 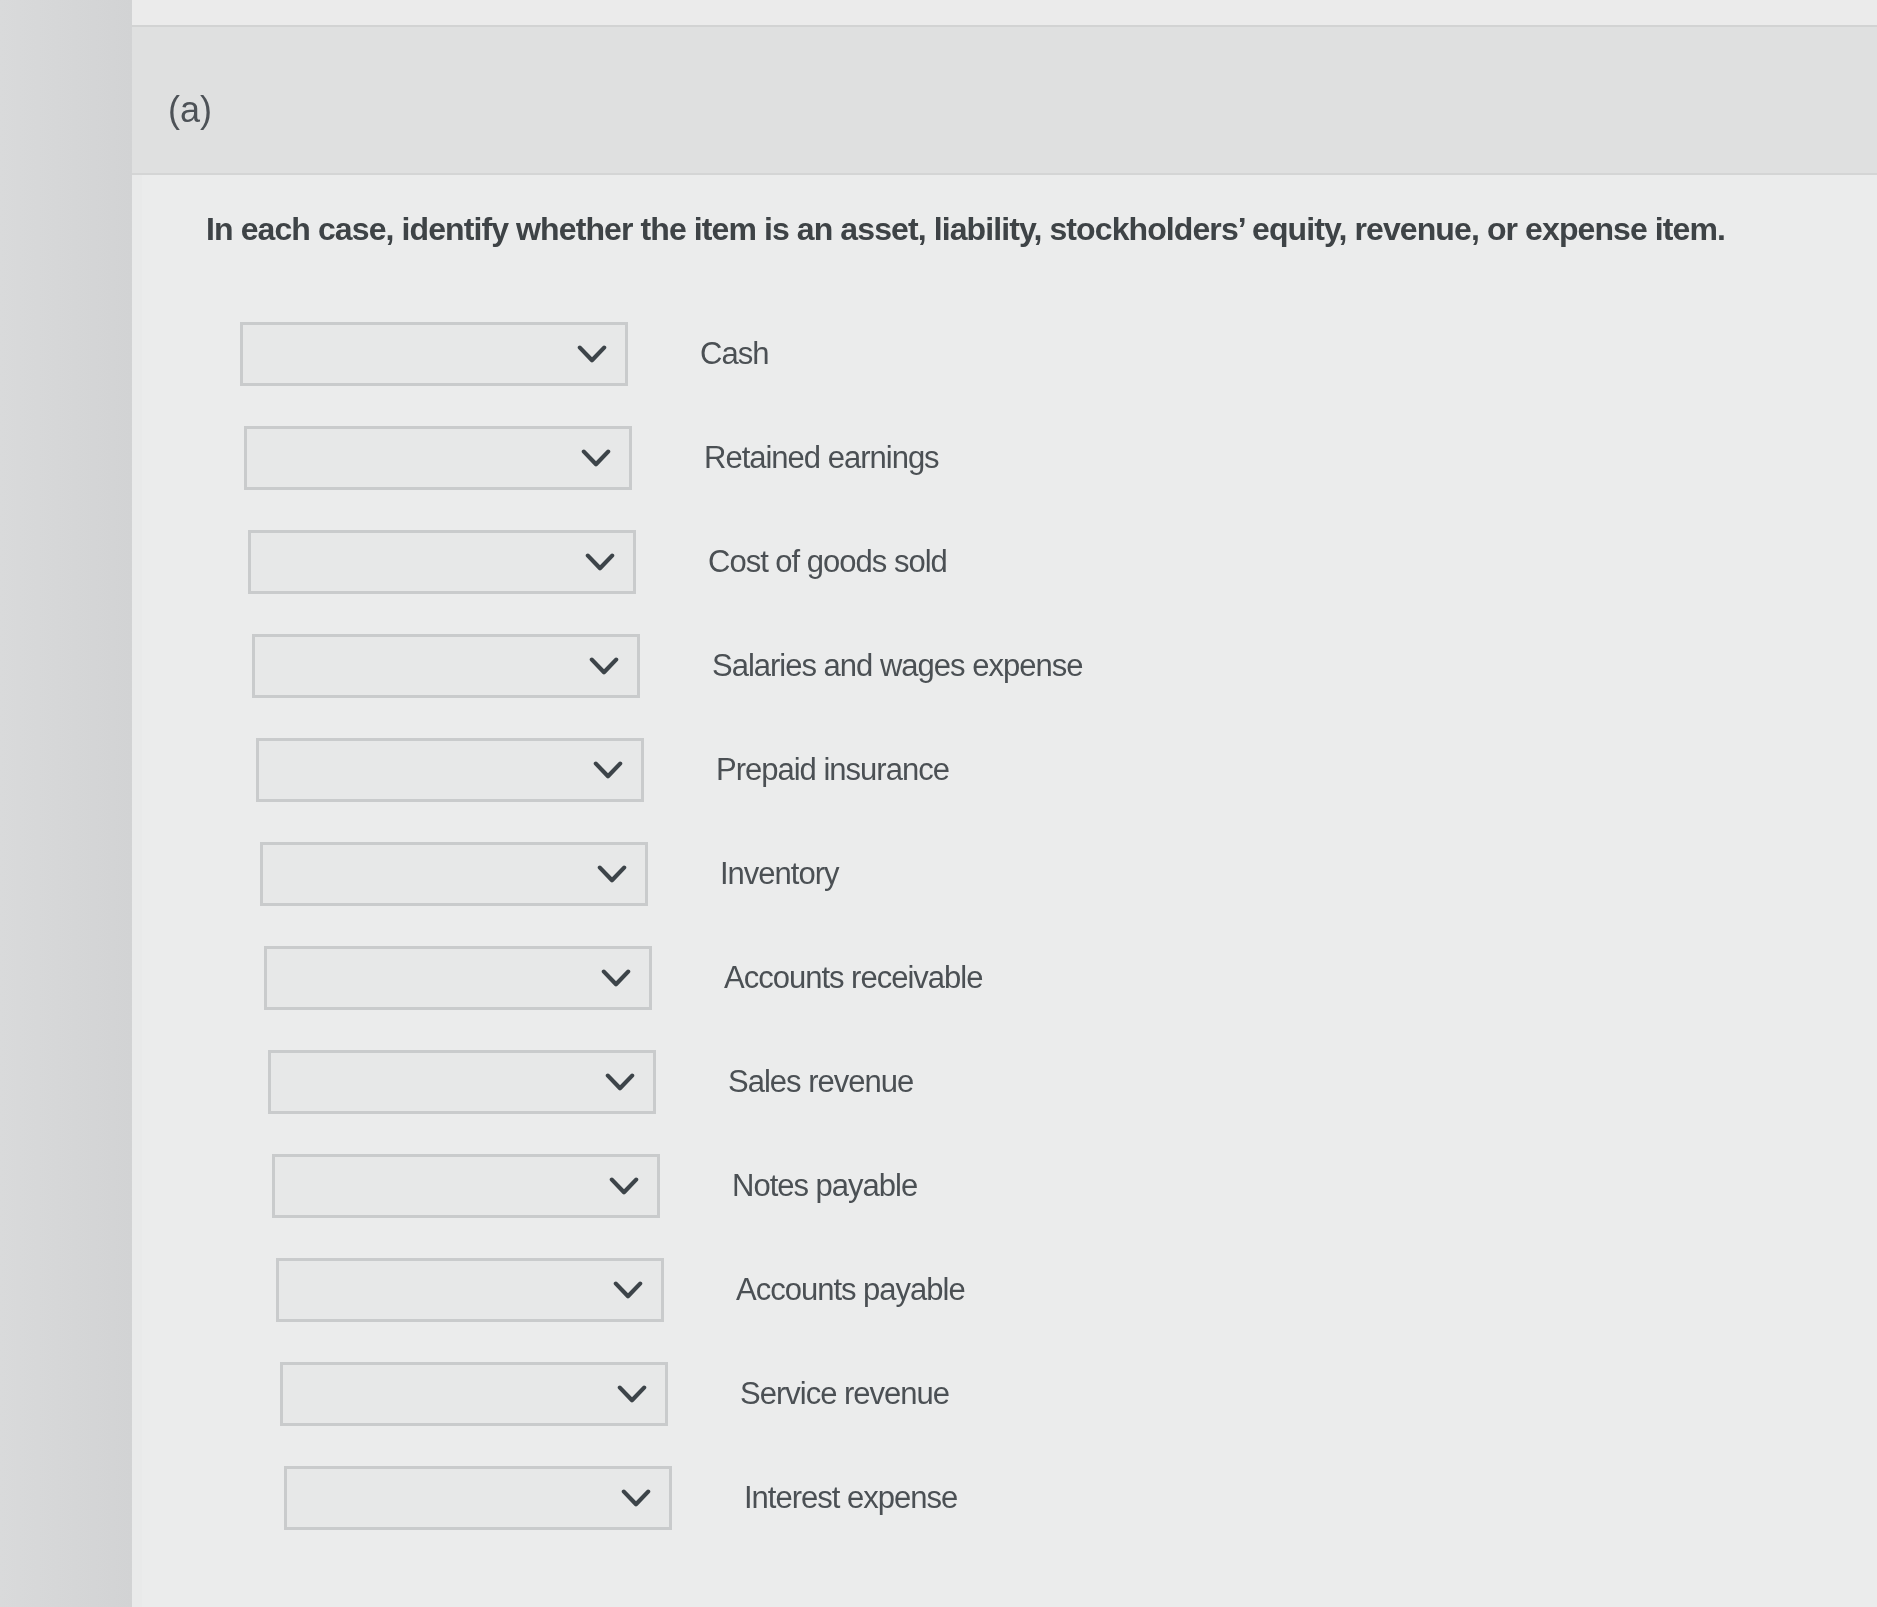 I want to click on item-label: Sales revenue, so click(x=821, y=1082).